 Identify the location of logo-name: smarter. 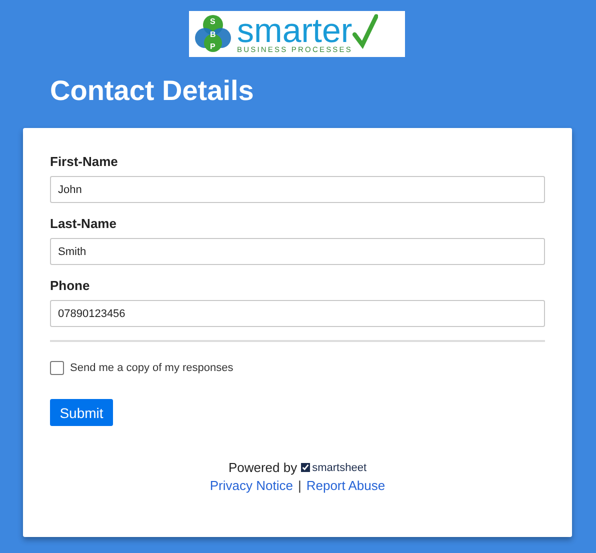
(294, 31).